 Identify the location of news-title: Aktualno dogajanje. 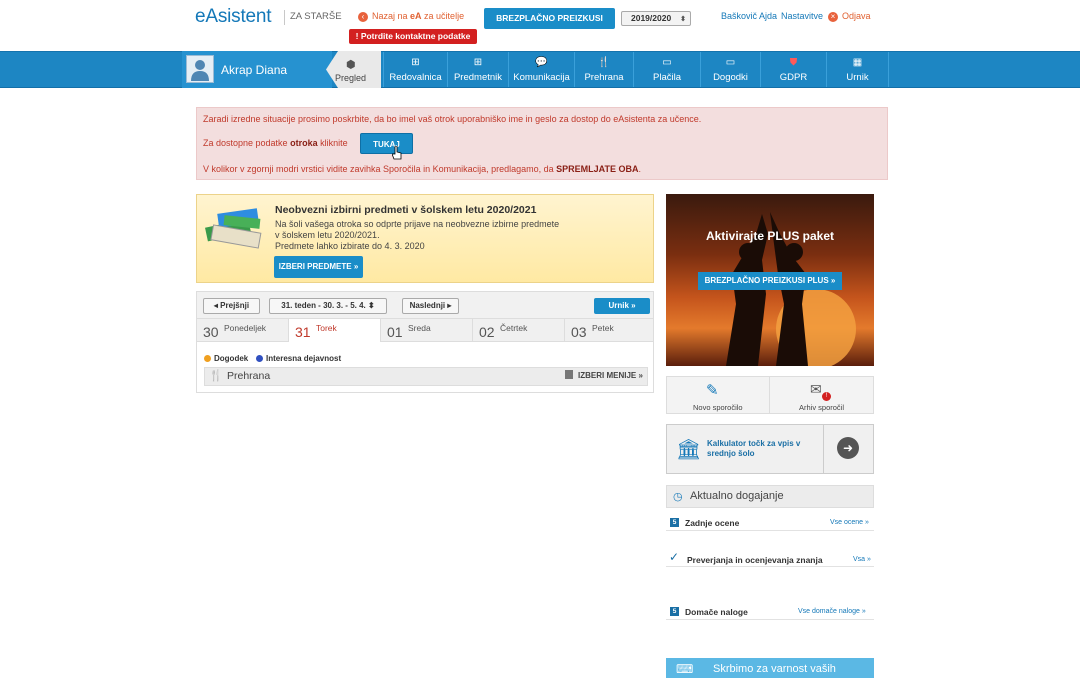
(737, 496).